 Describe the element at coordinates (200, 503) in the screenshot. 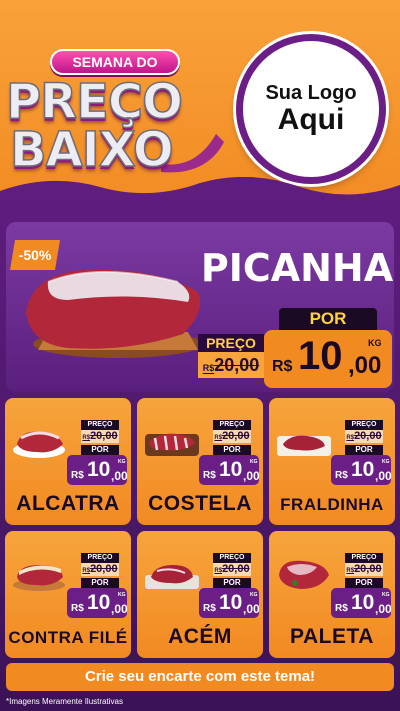

I see `product-name: COSTELA` at that location.